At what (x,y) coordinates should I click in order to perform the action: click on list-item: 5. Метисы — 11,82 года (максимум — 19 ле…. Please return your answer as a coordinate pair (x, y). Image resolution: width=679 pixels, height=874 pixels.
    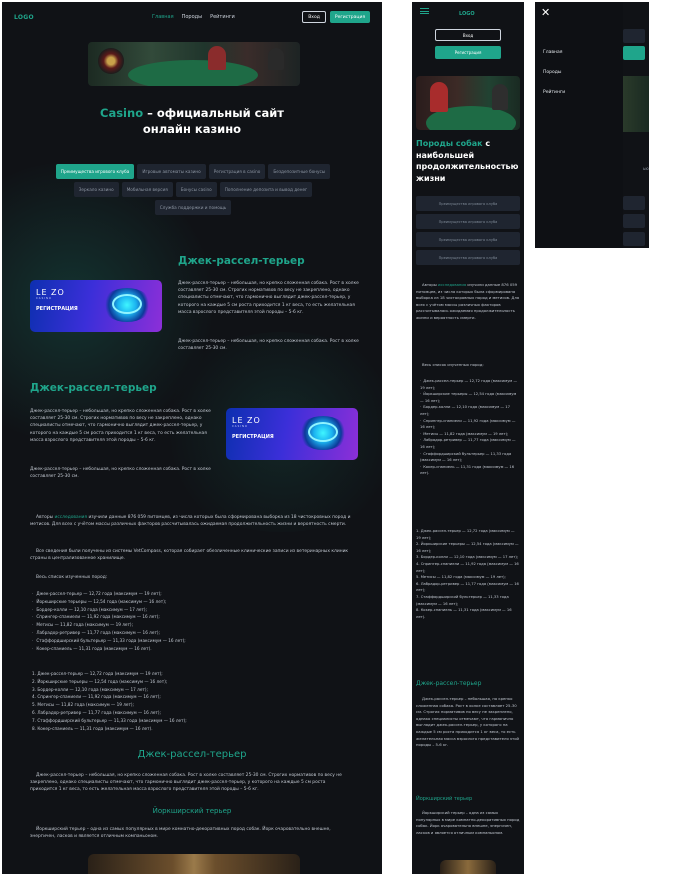
    Looking at the image, I should click on (83, 705).